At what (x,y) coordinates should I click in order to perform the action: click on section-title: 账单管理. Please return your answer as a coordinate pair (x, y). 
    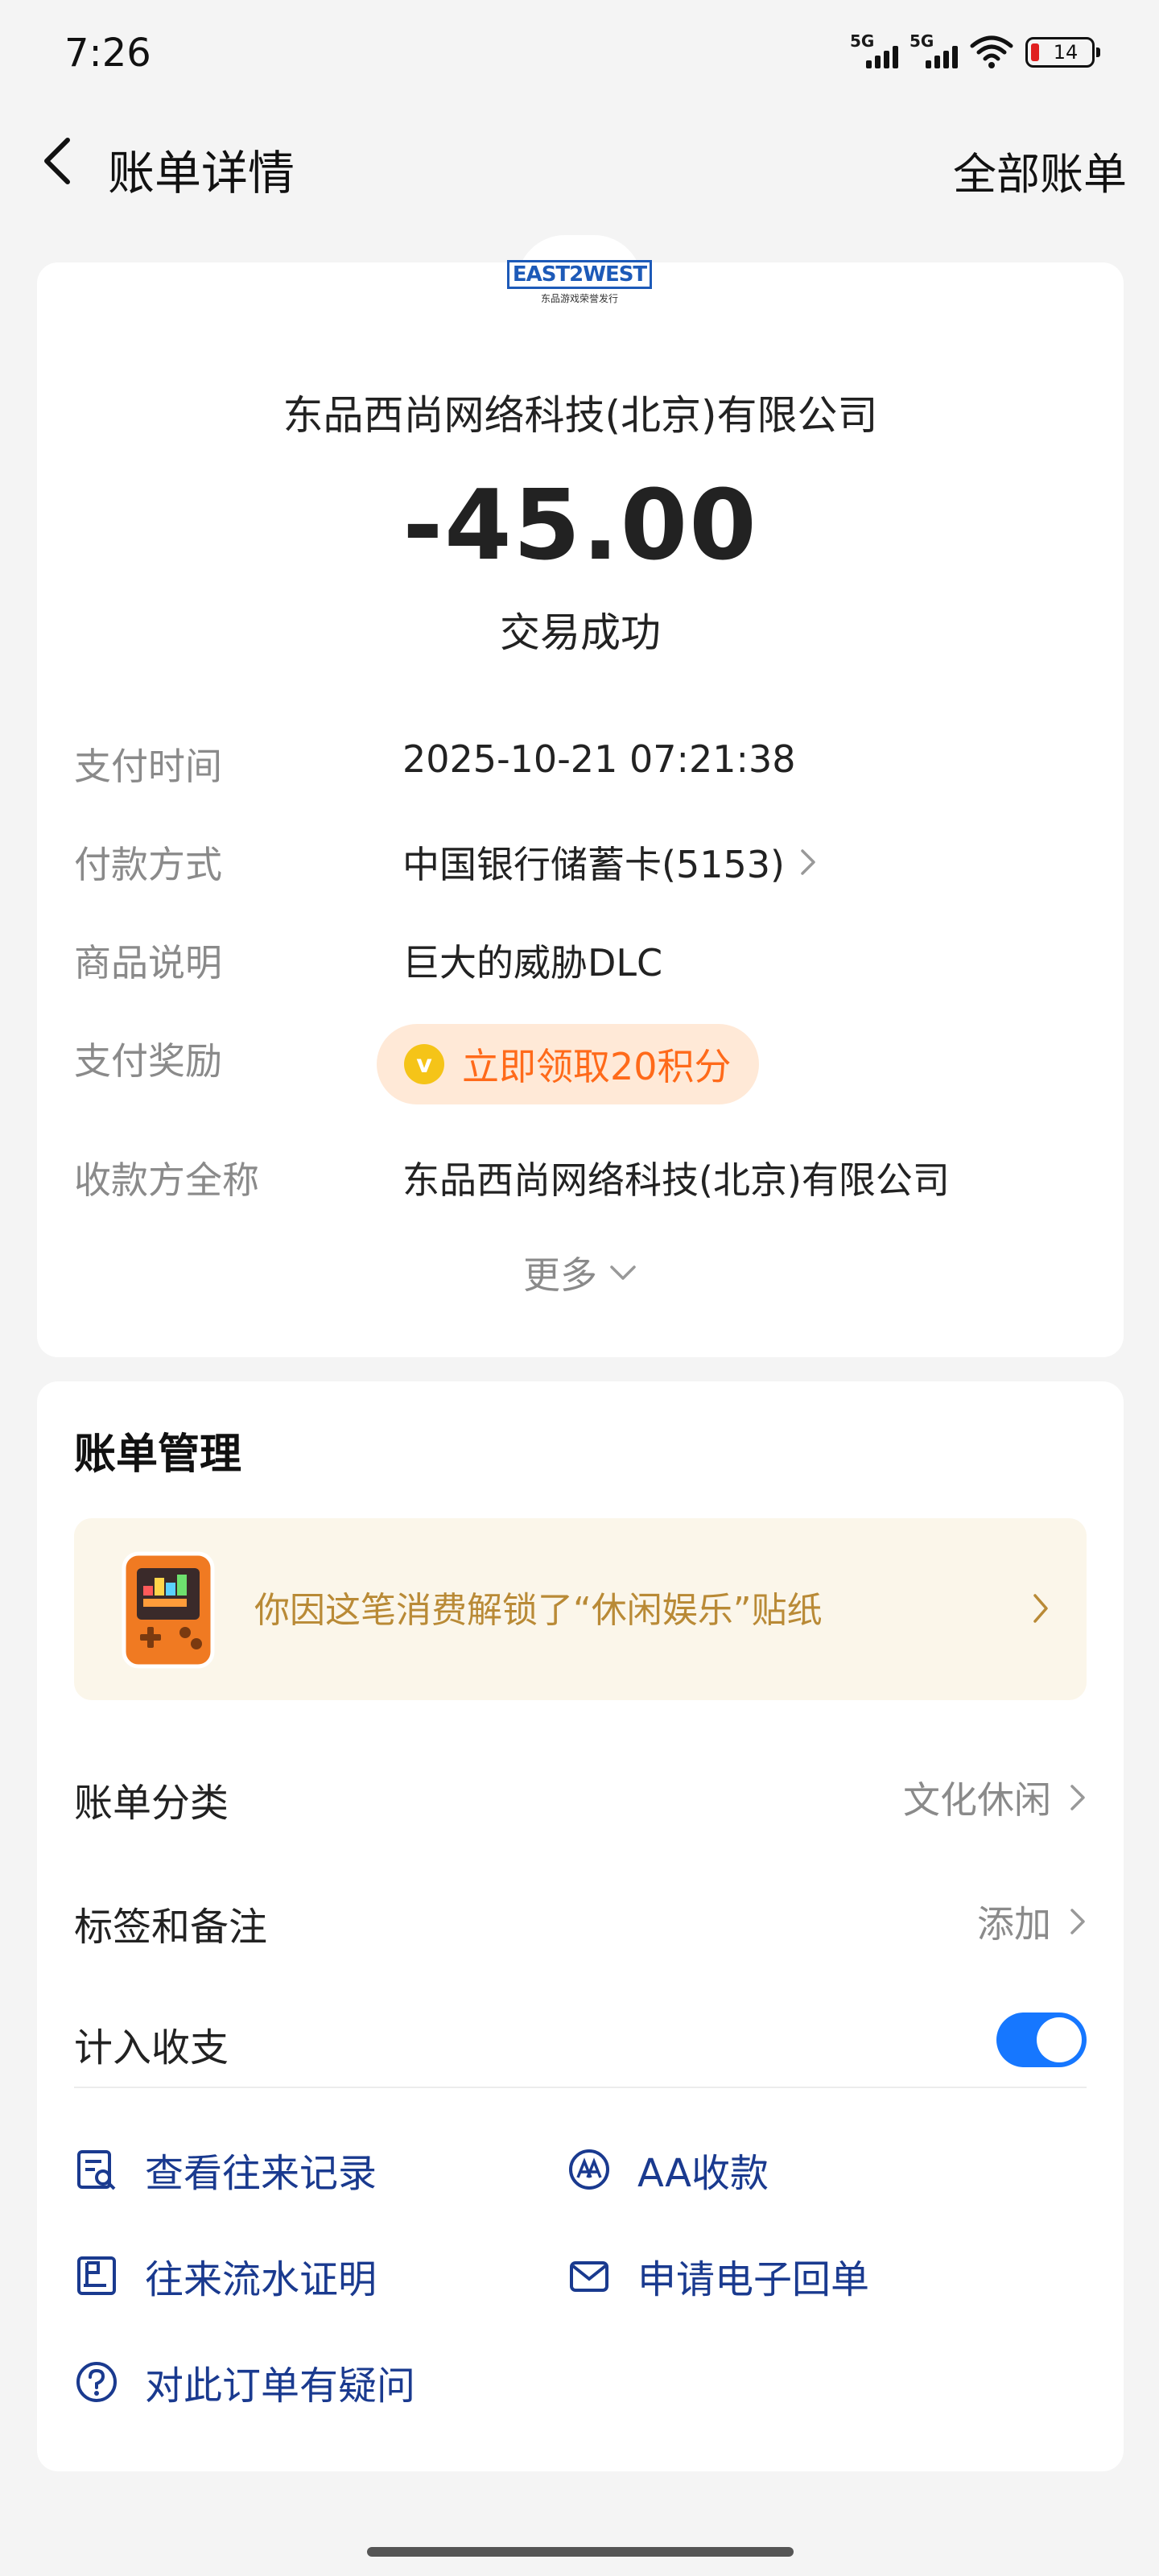
    Looking at the image, I should click on (158, 1454).